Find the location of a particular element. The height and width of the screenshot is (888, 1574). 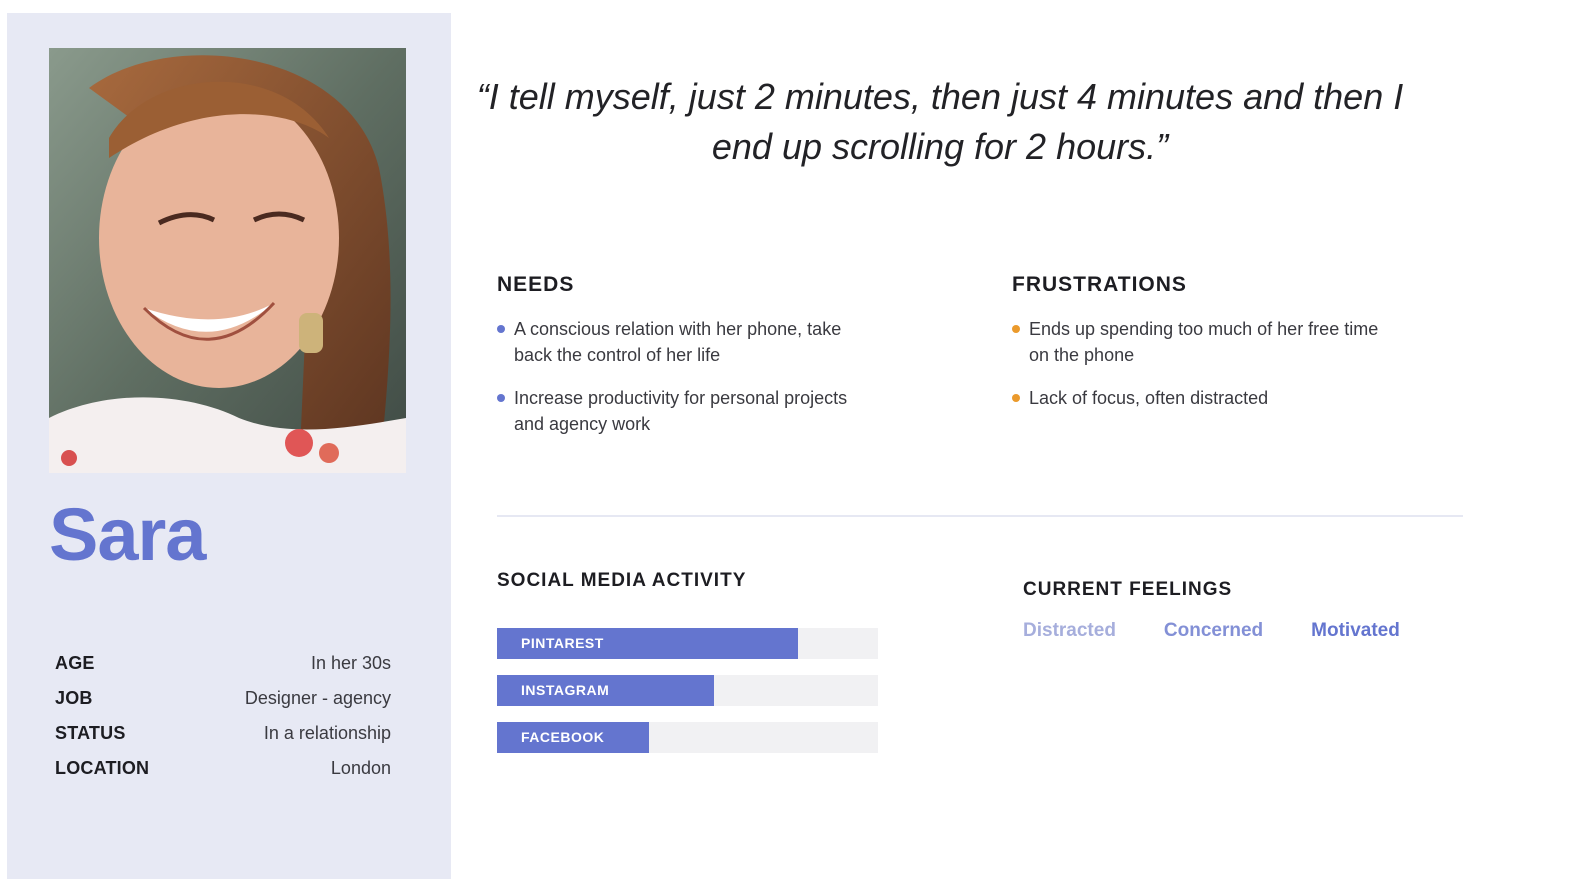

section-divider is located at coordinates (980, 516).